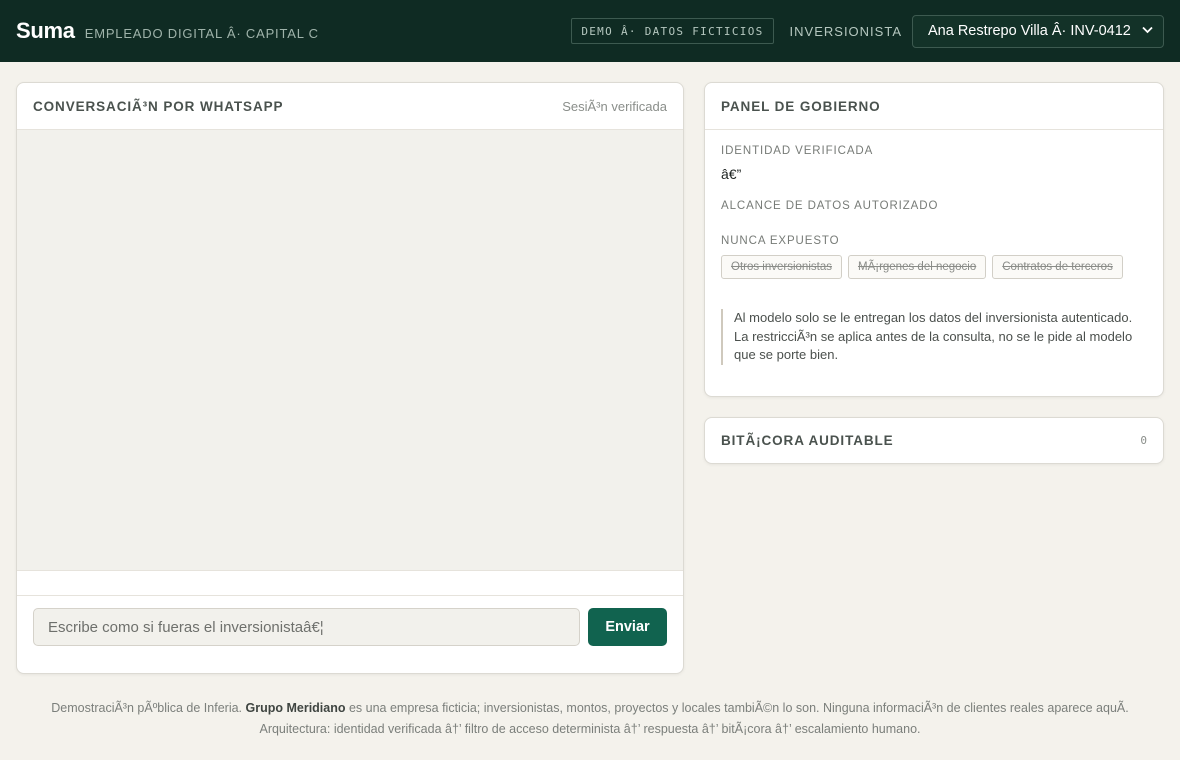 The width and height of the screenshot is (1180, 760). What do you see at coordinates (1143, 440) in the screenshot?
I see `audit-log-count: 0` at bounding box center [1143, 440].